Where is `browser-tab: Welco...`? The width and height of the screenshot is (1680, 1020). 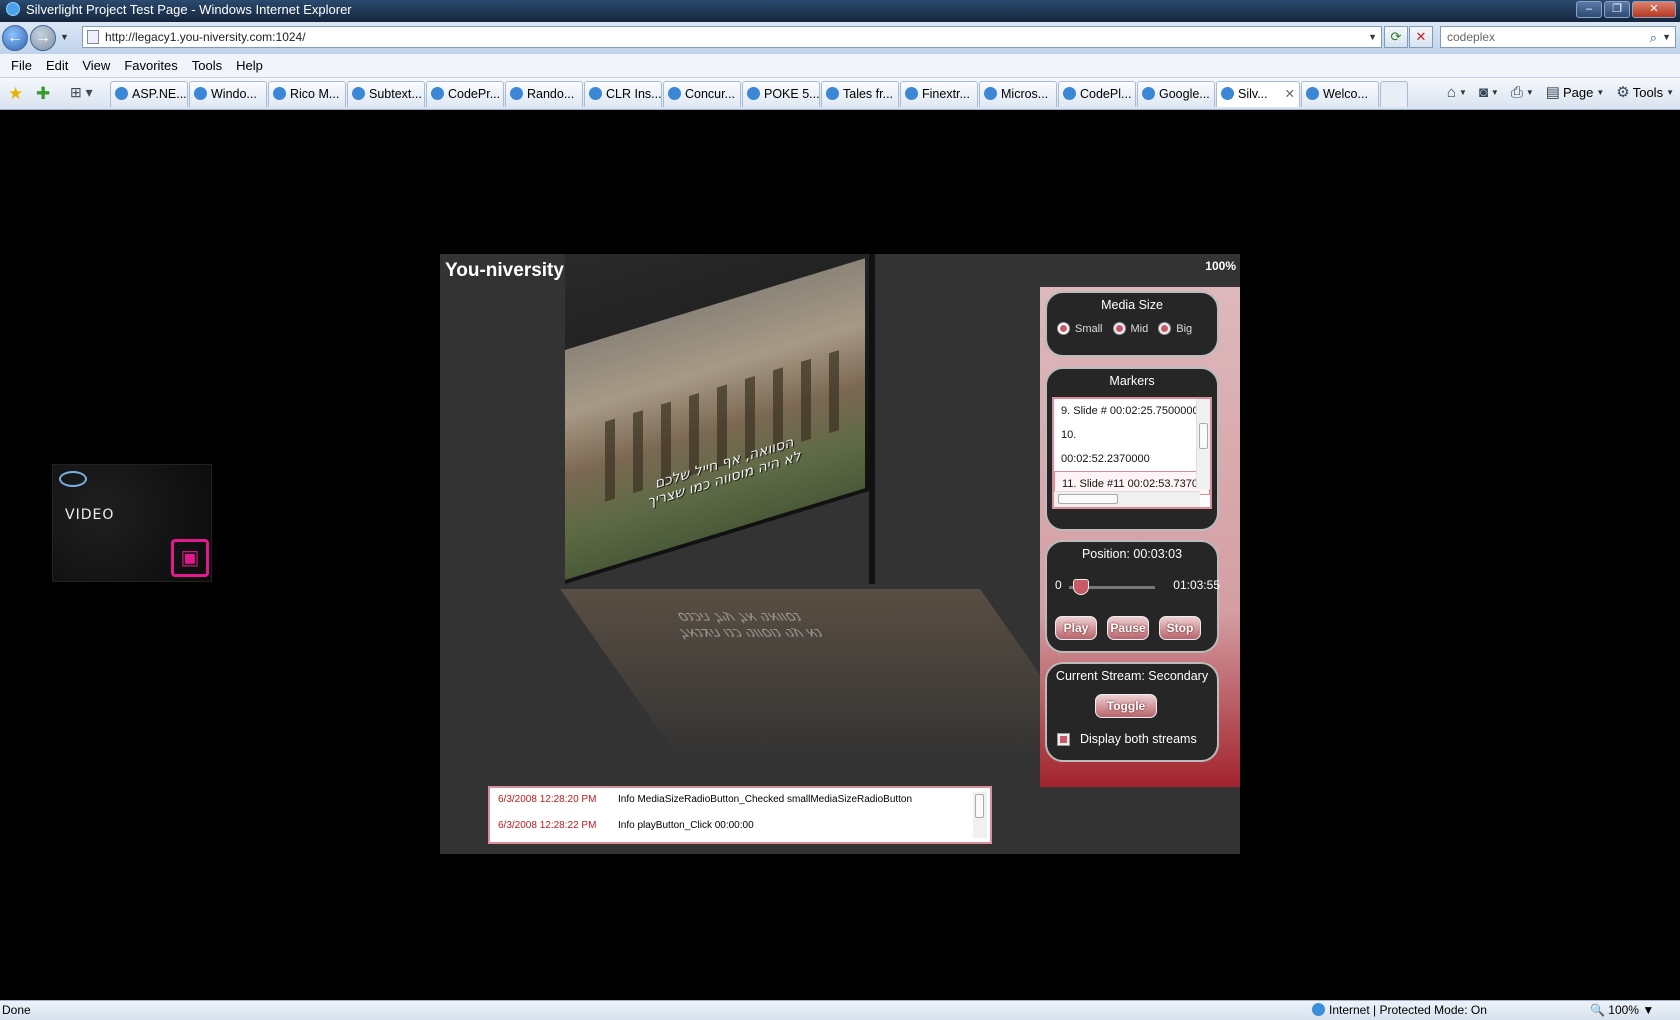 browser-tab: Welco... is located at coordinates (1340, 94).